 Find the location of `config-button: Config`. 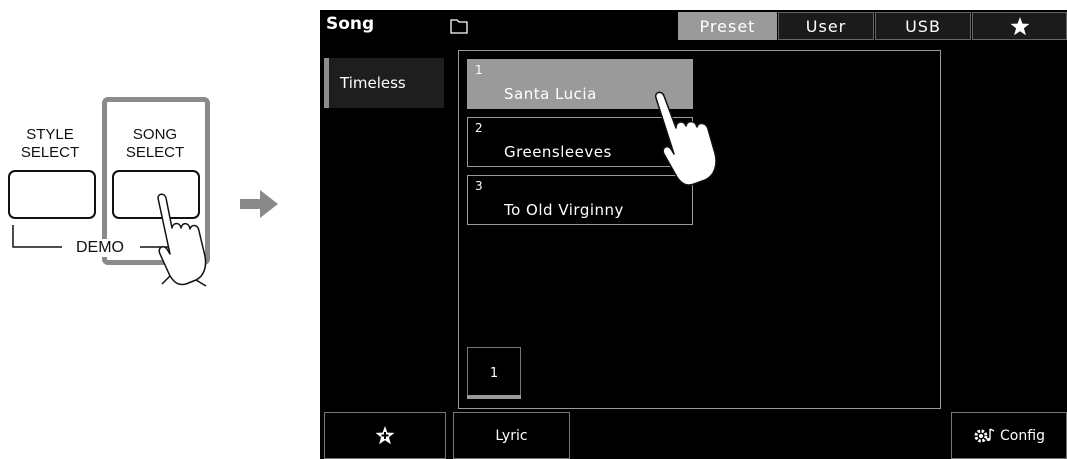

config-button: Config is located at coordinates (1009, 435).